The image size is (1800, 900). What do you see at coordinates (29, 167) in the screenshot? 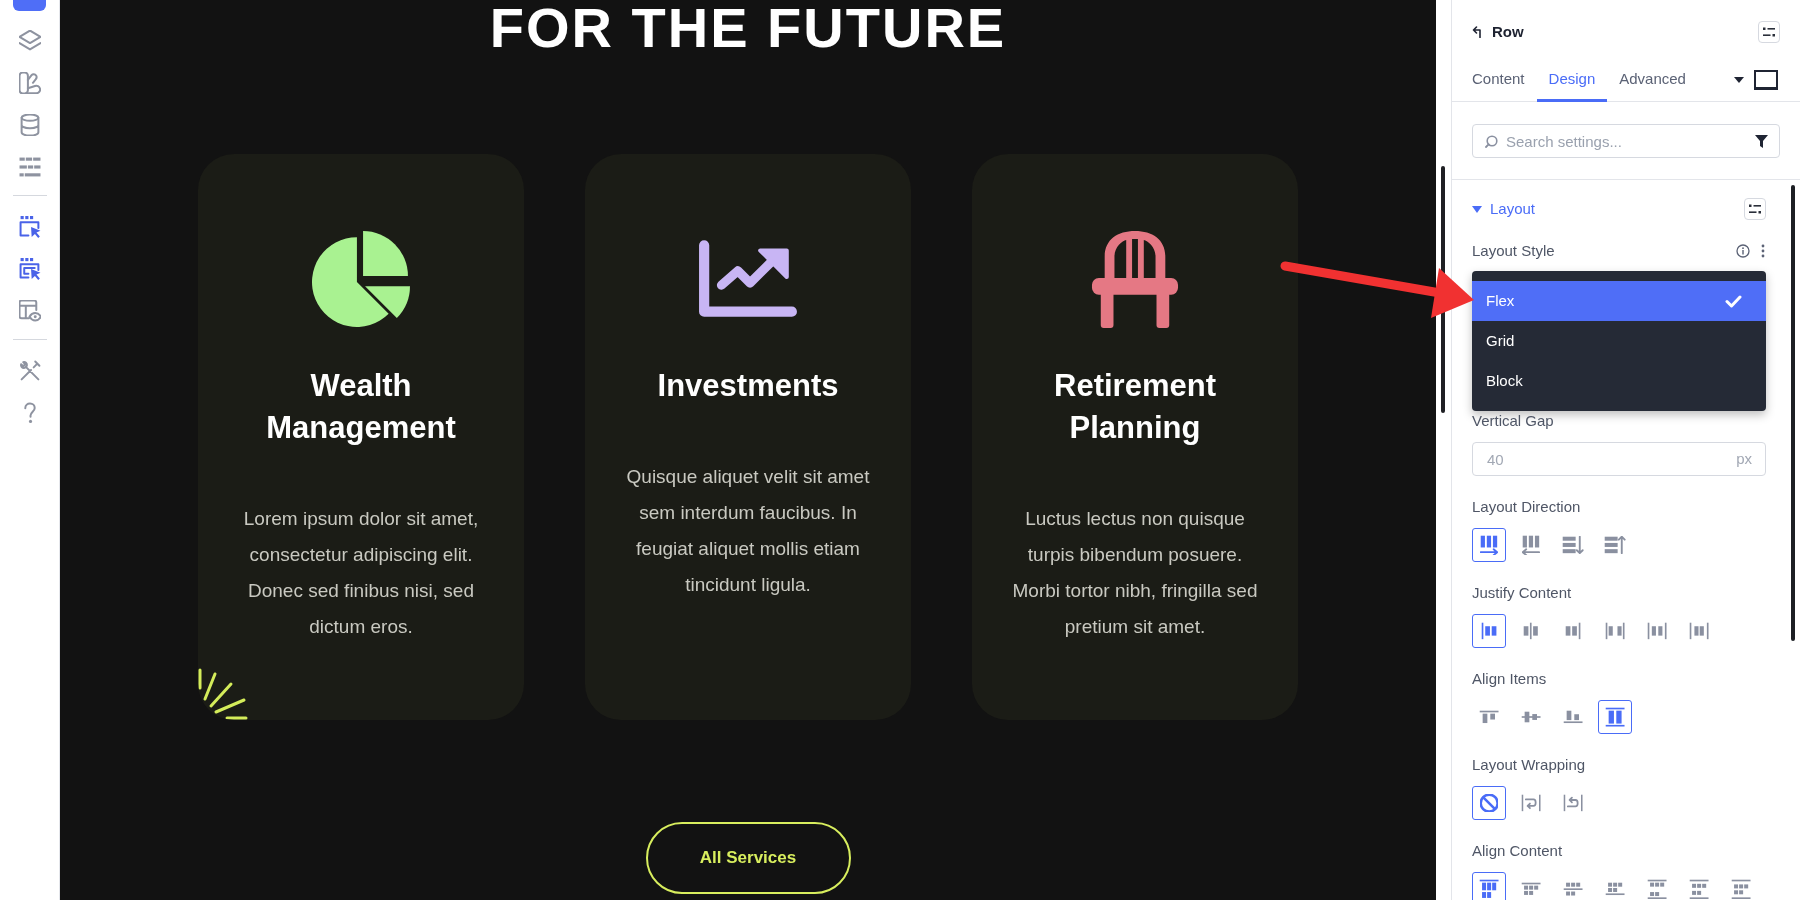
I see `rows-icon` at bounding box center [29, 167].